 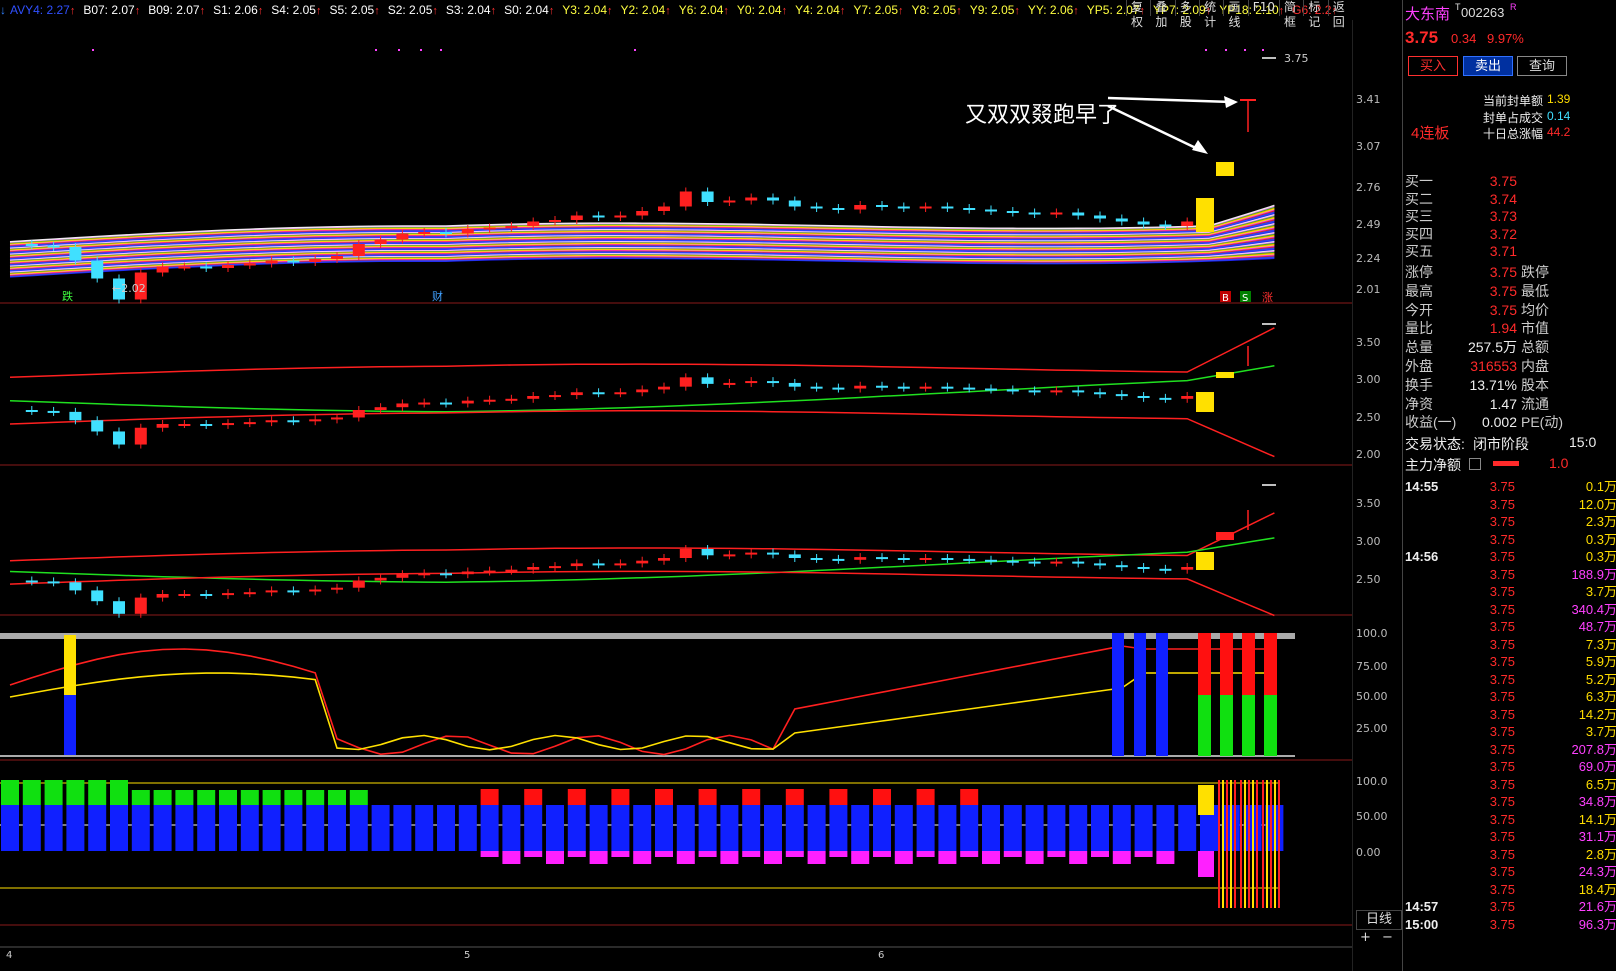 I want to click on oscillator-line, so click(x=642, y=700).